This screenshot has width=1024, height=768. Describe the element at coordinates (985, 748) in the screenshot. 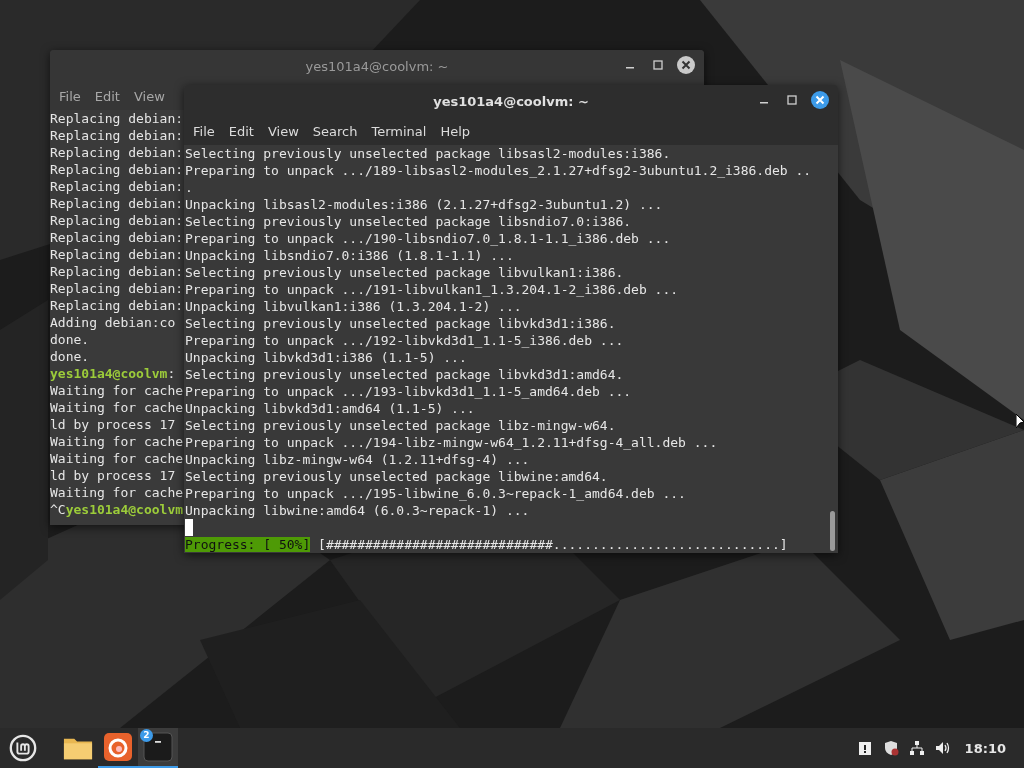

I see `clock: 18:10` at that location.